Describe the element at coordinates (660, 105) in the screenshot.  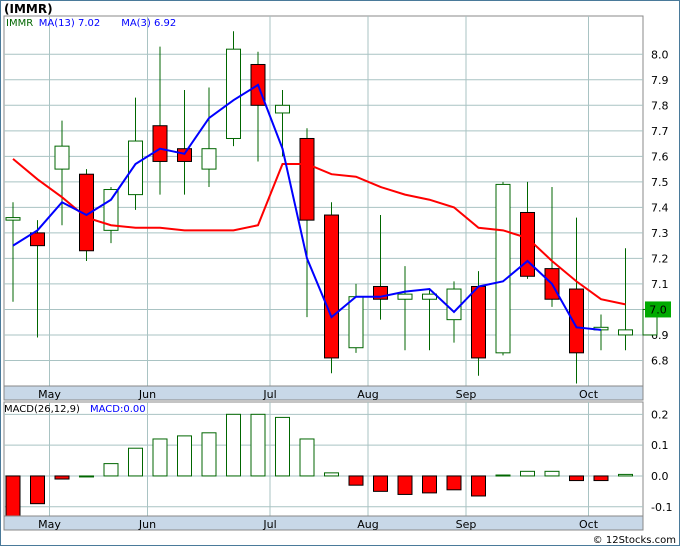
I see `price-y-tick-label: 7.8` at that location.